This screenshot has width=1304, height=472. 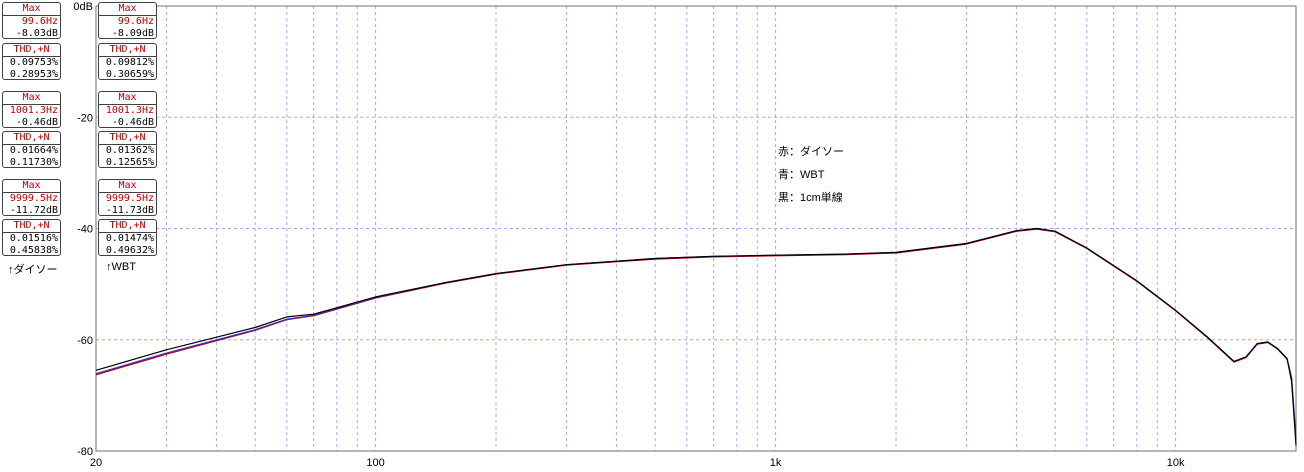 What do you see at coordinates (33, 74) in the screenshot?
I see `panel-value: 0.28953%` at bounding box center [33, 74].